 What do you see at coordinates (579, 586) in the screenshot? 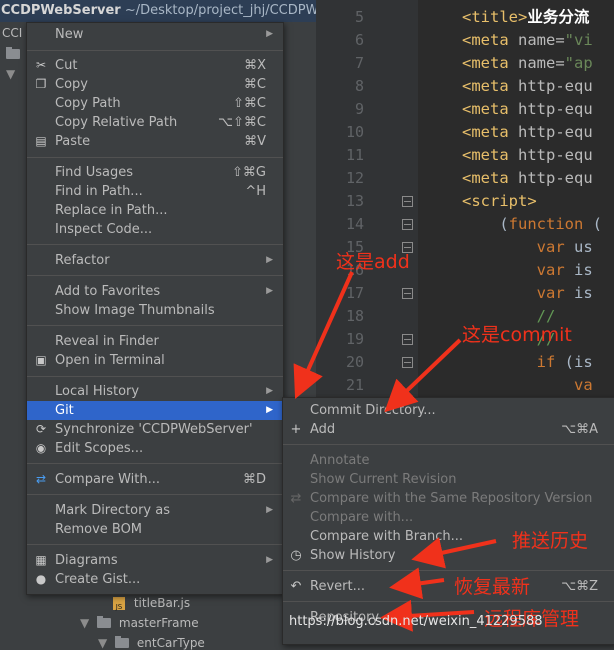
I see `shortcut: ⌥⌘Z` at bounding box center [579, 586].